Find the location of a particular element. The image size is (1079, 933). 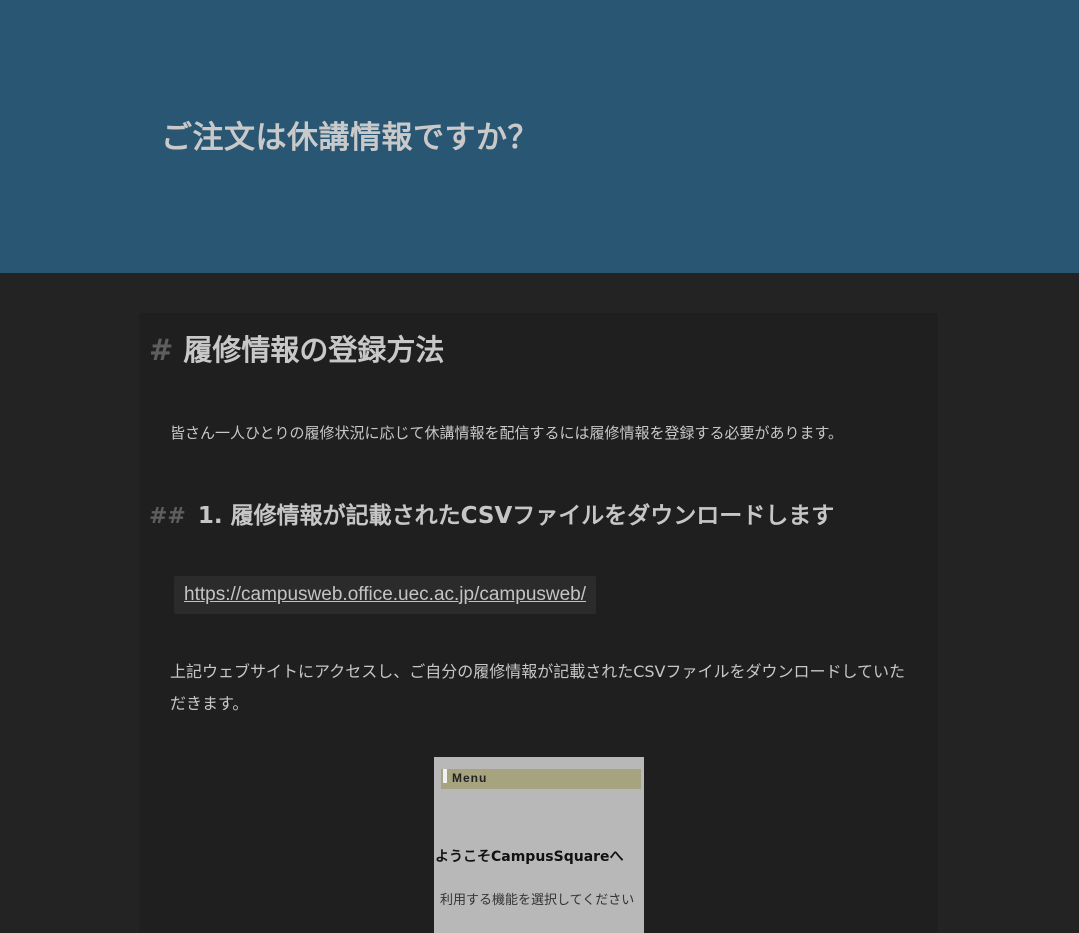

menu-bar-marker is located at coordinates (445, 776).